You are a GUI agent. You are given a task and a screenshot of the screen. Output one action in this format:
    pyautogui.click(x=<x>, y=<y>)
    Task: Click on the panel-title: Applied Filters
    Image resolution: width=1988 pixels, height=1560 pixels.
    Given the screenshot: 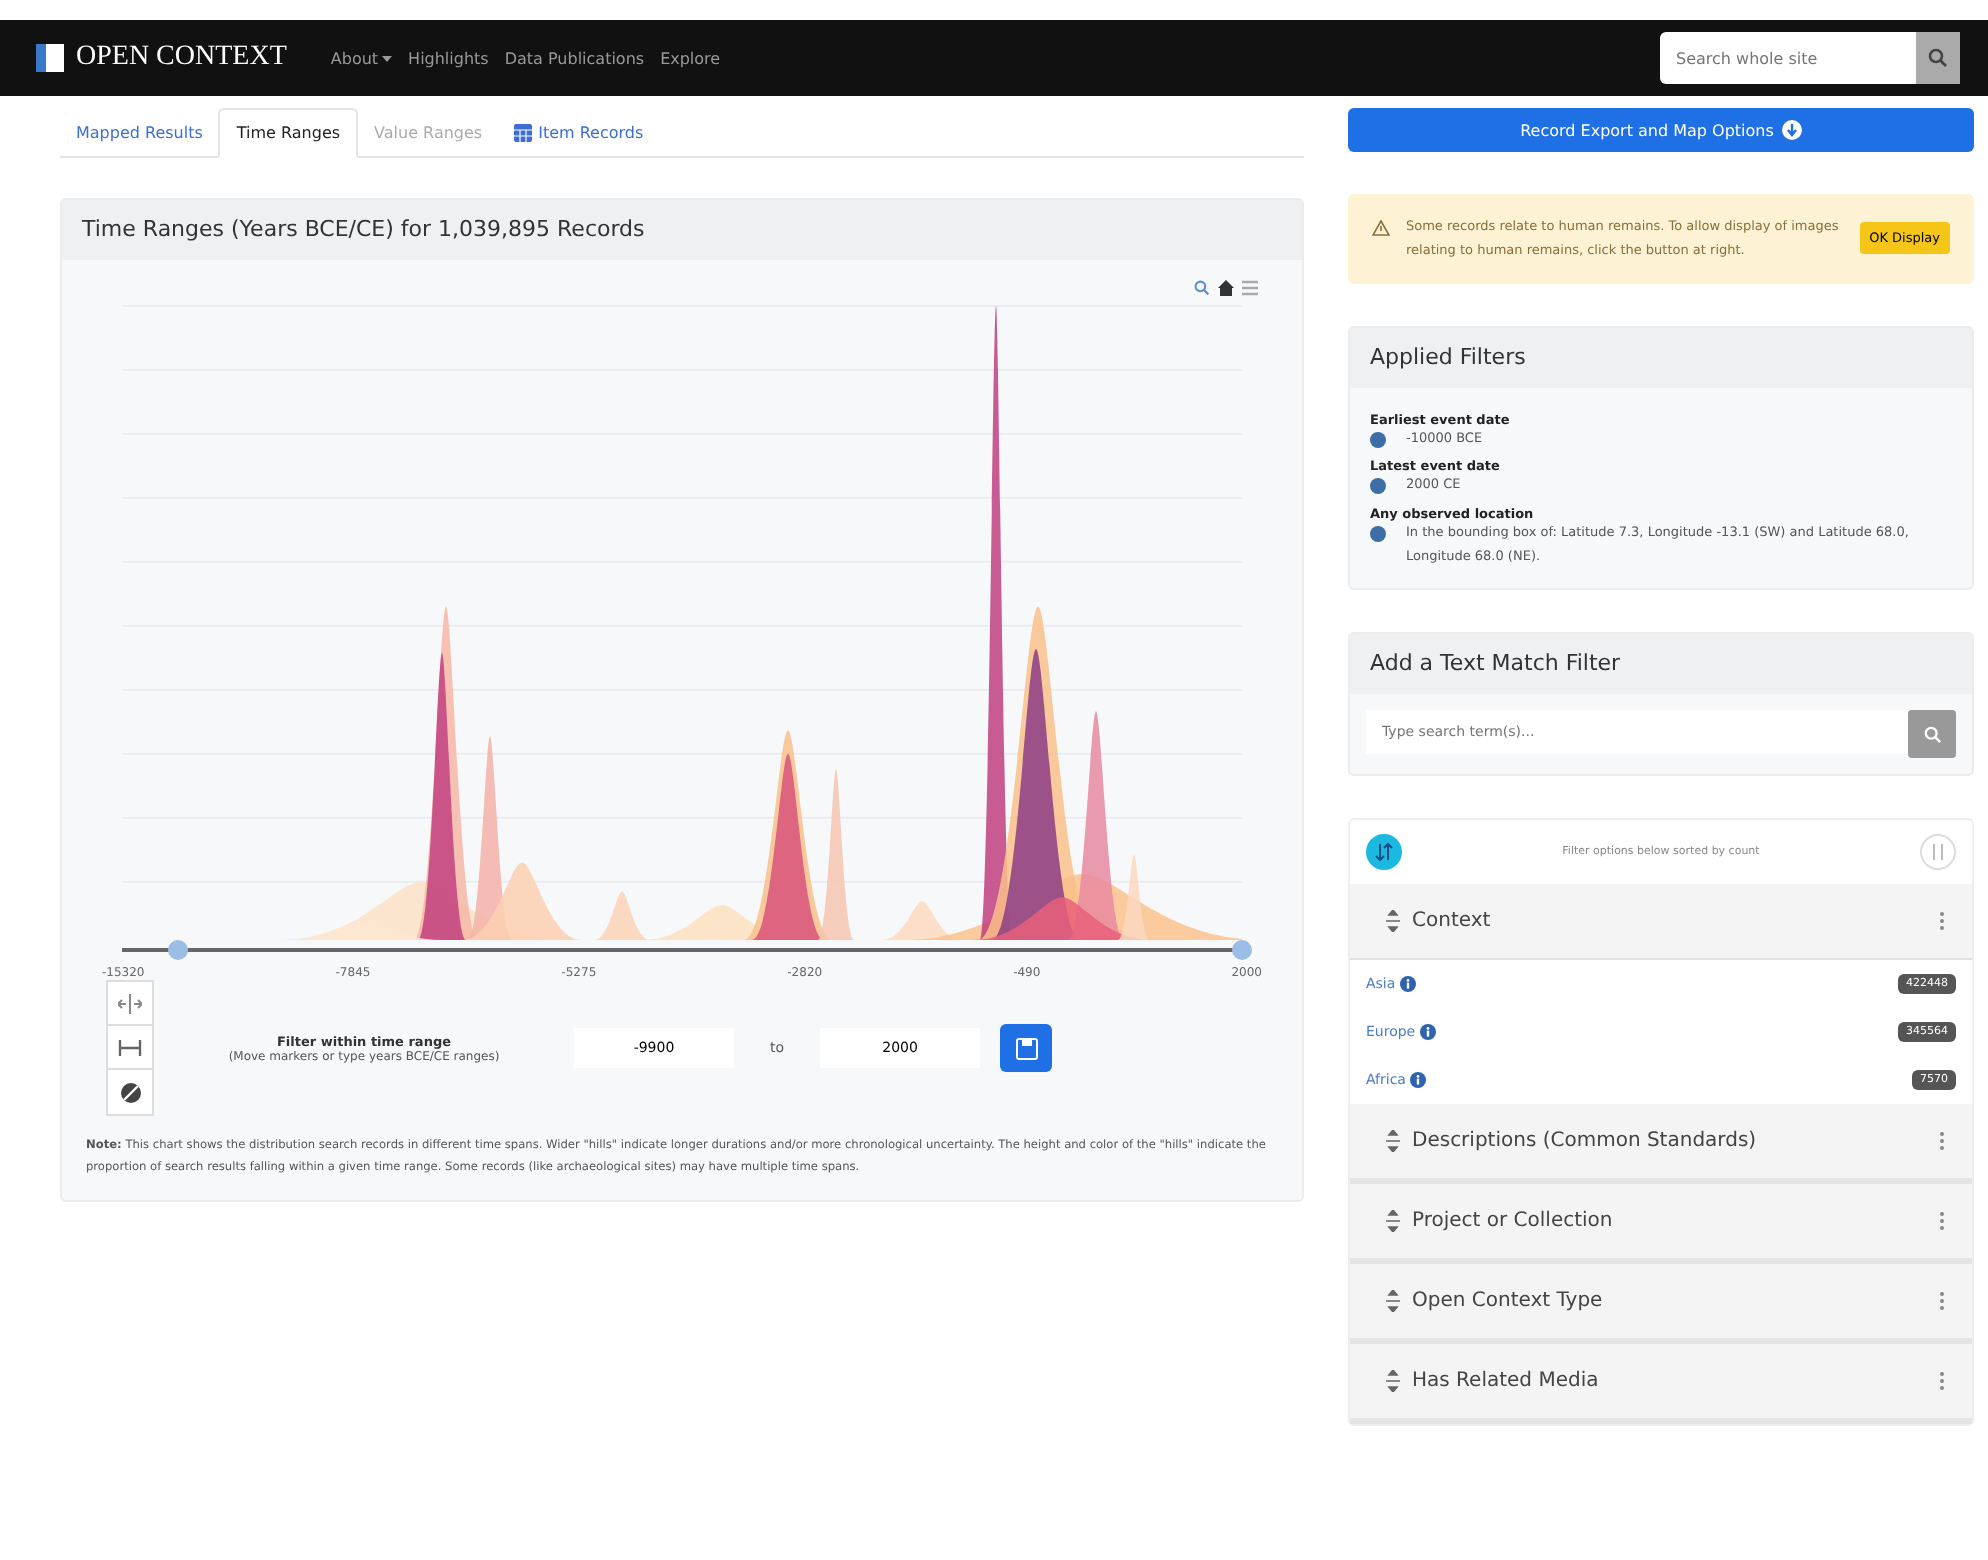 What is the action you would take?
    pyautogui.click(x=1661, y=357)
    